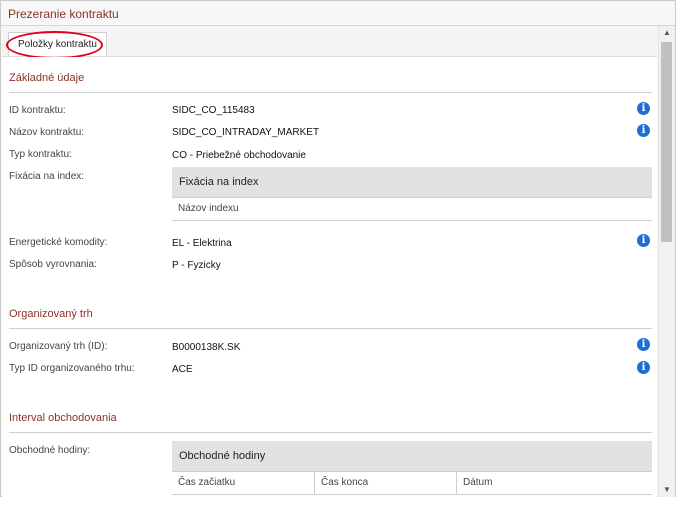 The height and width of the screenshot is (506, 678). I want to click on end-time-column: Čas konca, so click(385, 483).